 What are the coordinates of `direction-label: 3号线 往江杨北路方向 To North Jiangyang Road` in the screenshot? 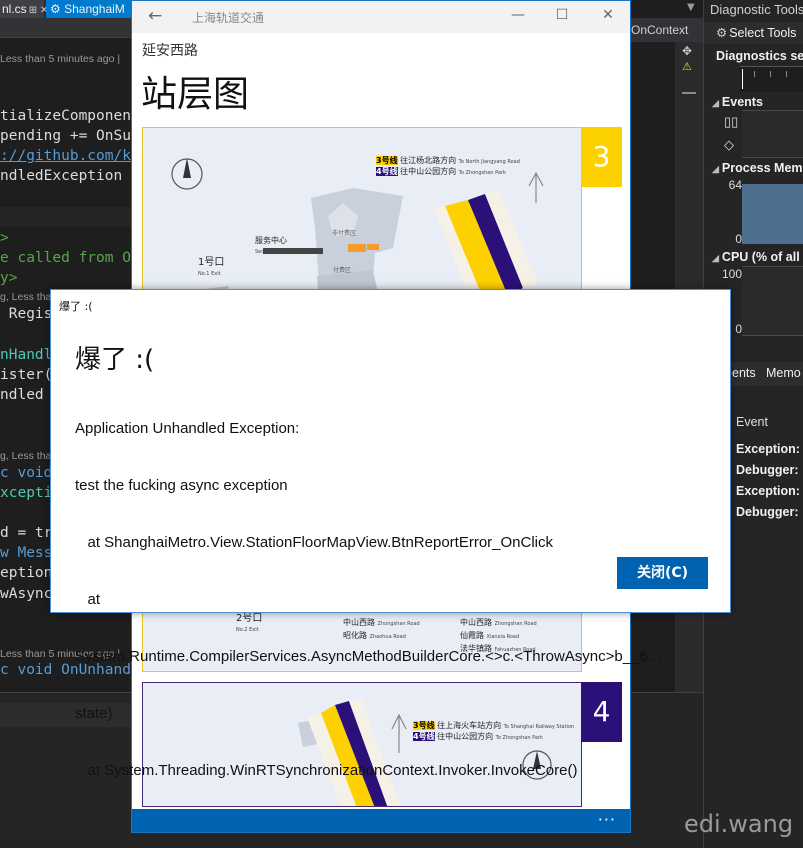 It's located at (448, 161).